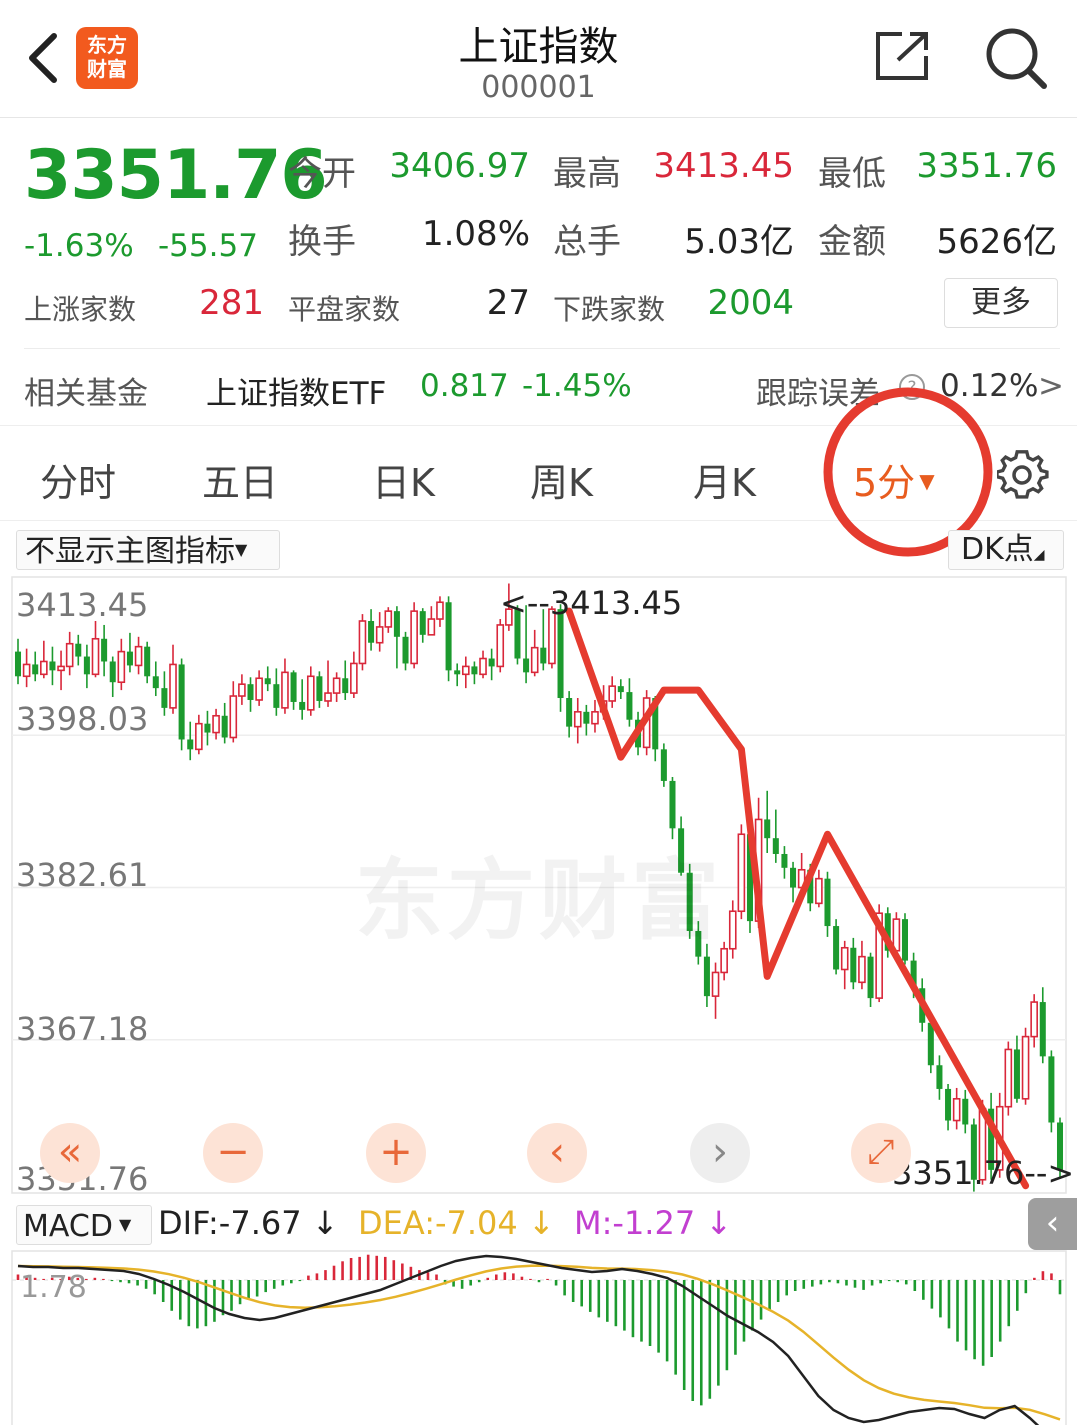  I want to click on scroll-left-button: ‹, so click(557, 1153).